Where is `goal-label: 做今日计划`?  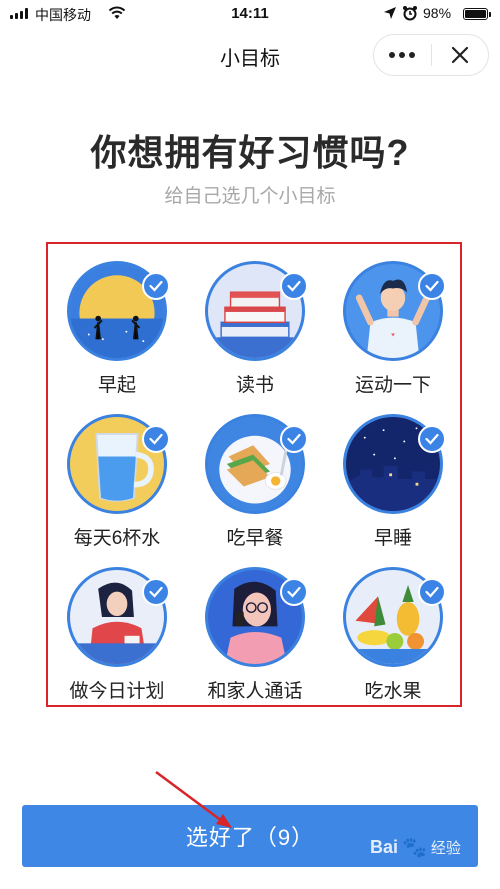 goal-label: 做今日计划 is located at coordinates (117, 691).